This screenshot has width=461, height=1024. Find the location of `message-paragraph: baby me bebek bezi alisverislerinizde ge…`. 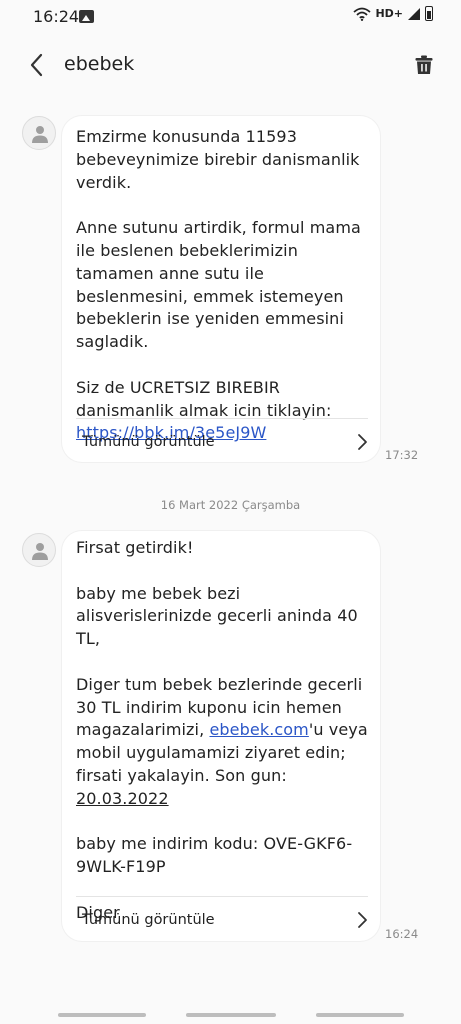

message-paragraph: baby me bebek bezi alisverislerinizde ge… is located at coordinates (220, 616).